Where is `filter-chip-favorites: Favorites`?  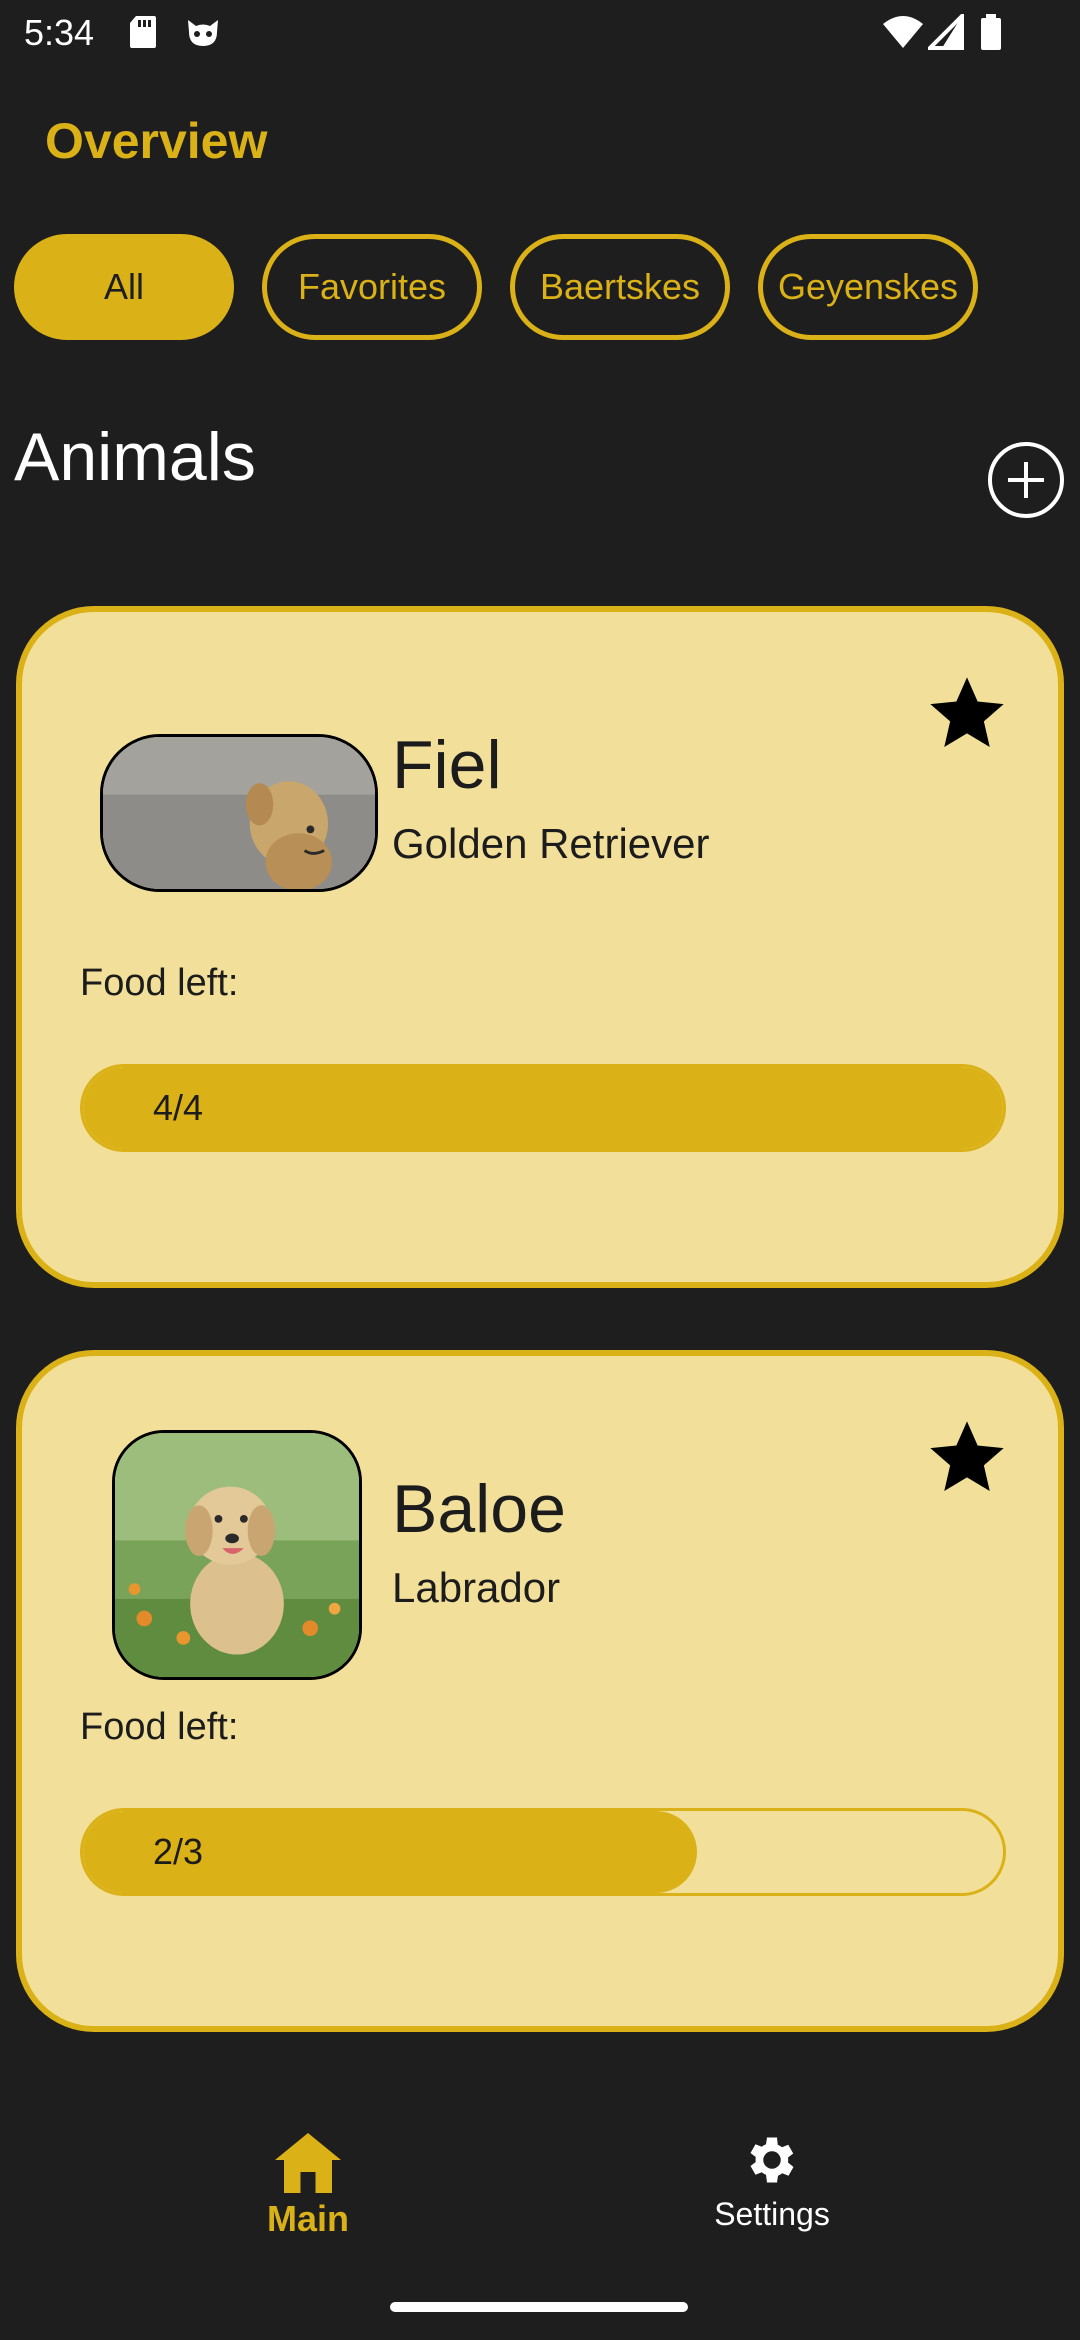 filter-chip-favorites: Favorites is located at coordinates (372, 287).